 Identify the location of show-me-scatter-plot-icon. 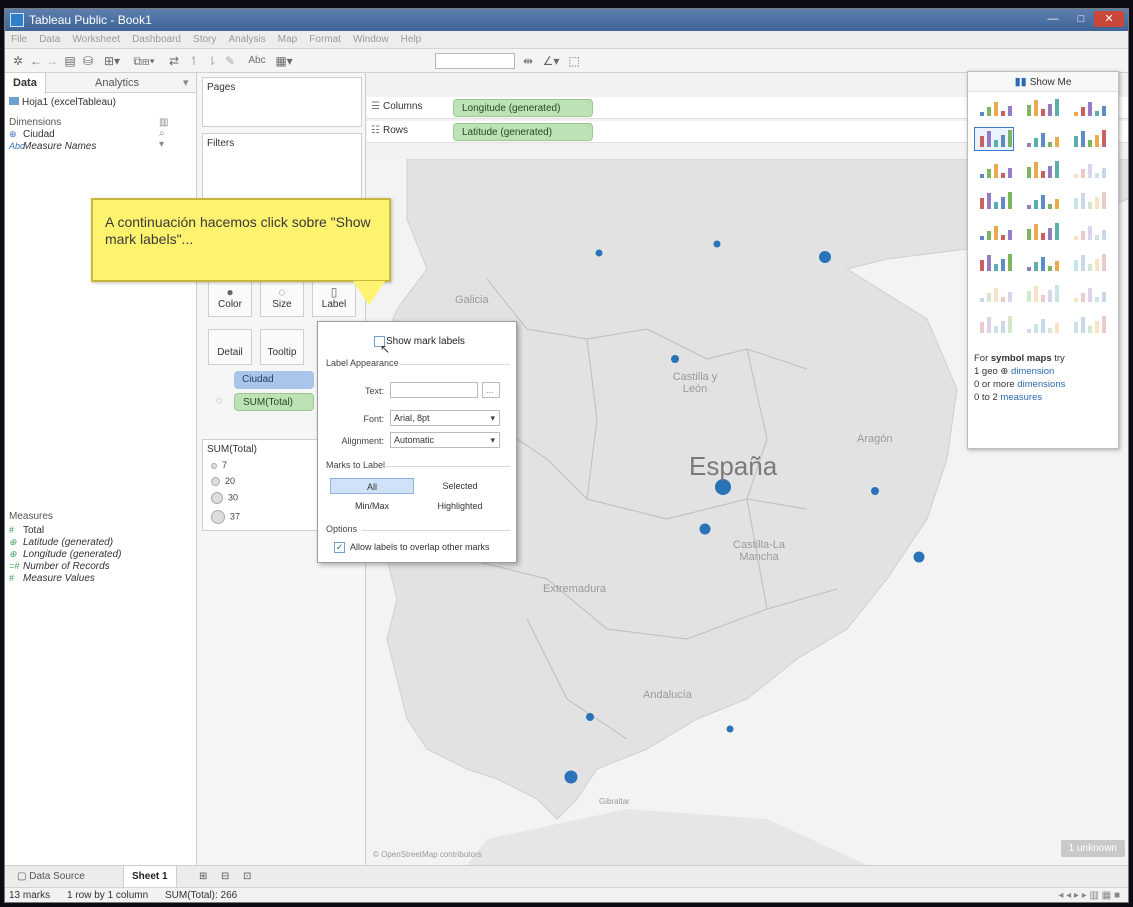
(994, 294).